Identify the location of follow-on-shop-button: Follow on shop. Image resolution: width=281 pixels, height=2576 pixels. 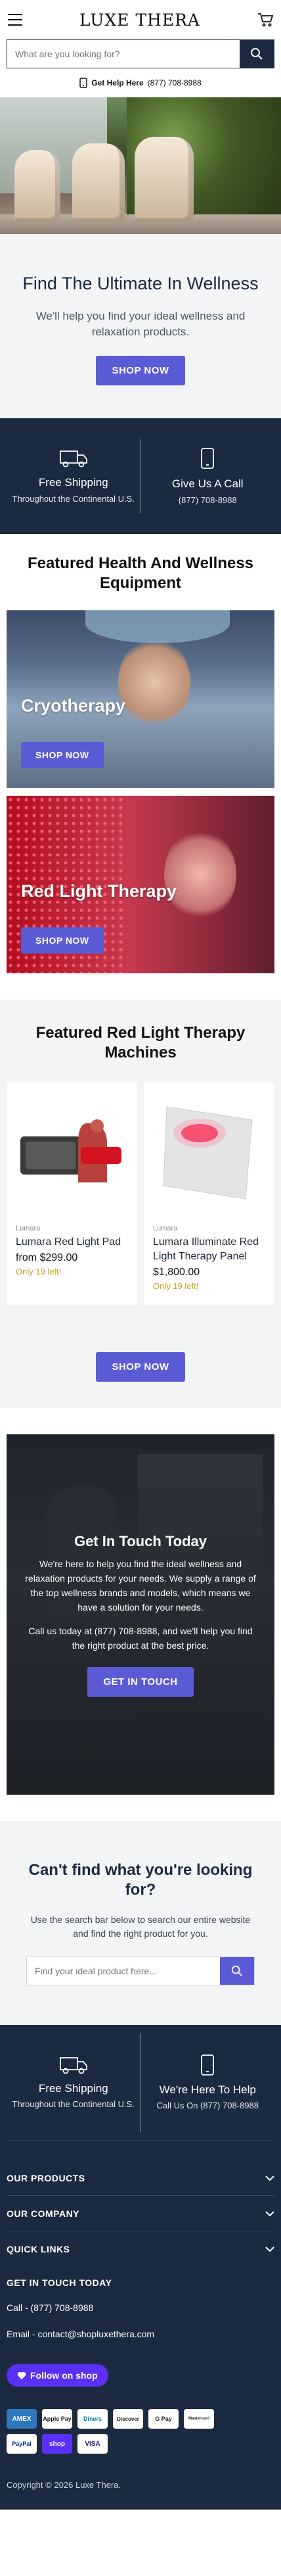
(57, 2375).